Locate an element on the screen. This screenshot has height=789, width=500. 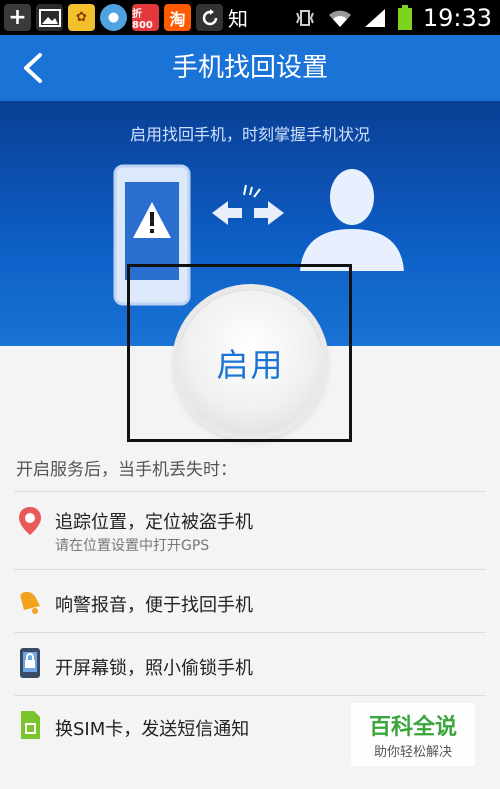
add-icon: + is located at coordinates (17, 17).